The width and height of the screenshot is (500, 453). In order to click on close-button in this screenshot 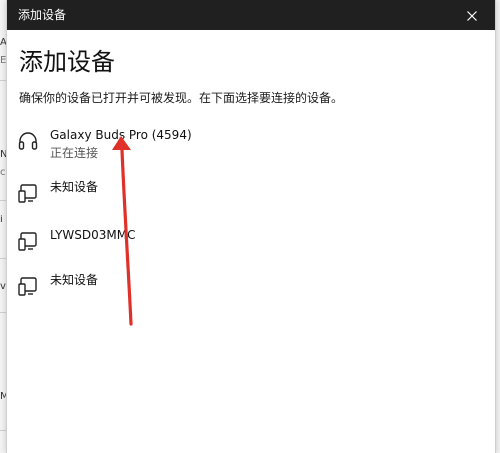, I will do `click(472, 15)`.